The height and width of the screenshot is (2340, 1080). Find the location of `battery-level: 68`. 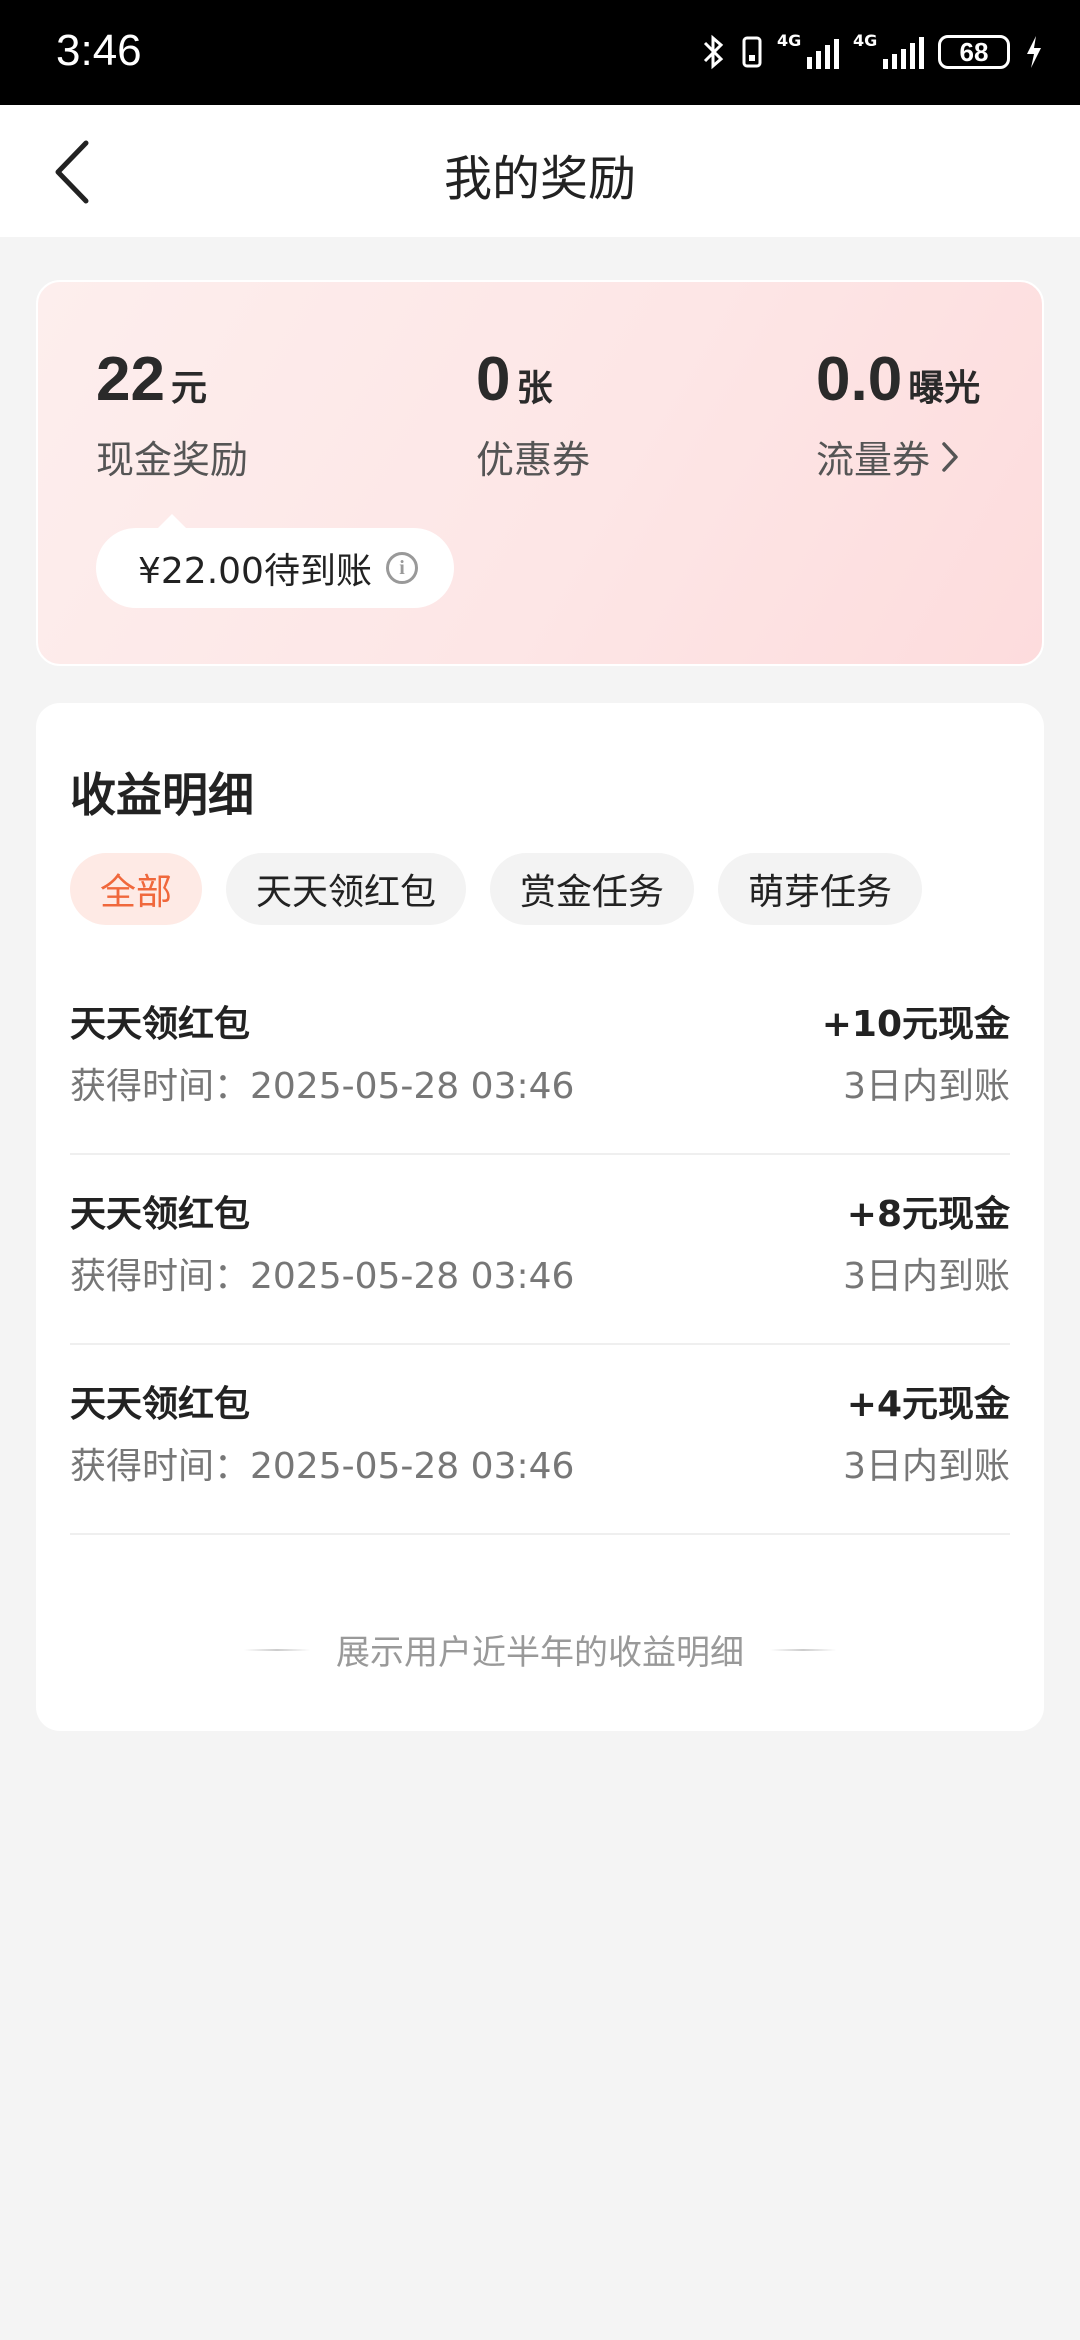

battery-level: 68 is located at coordinates (974, 51).